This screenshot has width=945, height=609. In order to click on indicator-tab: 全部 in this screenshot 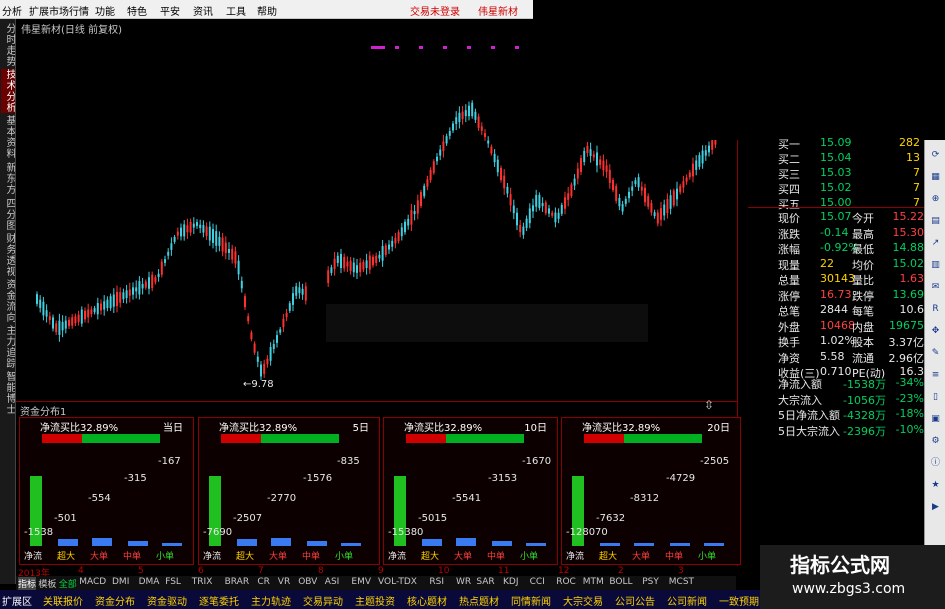, I will do `click(68, 583)`.